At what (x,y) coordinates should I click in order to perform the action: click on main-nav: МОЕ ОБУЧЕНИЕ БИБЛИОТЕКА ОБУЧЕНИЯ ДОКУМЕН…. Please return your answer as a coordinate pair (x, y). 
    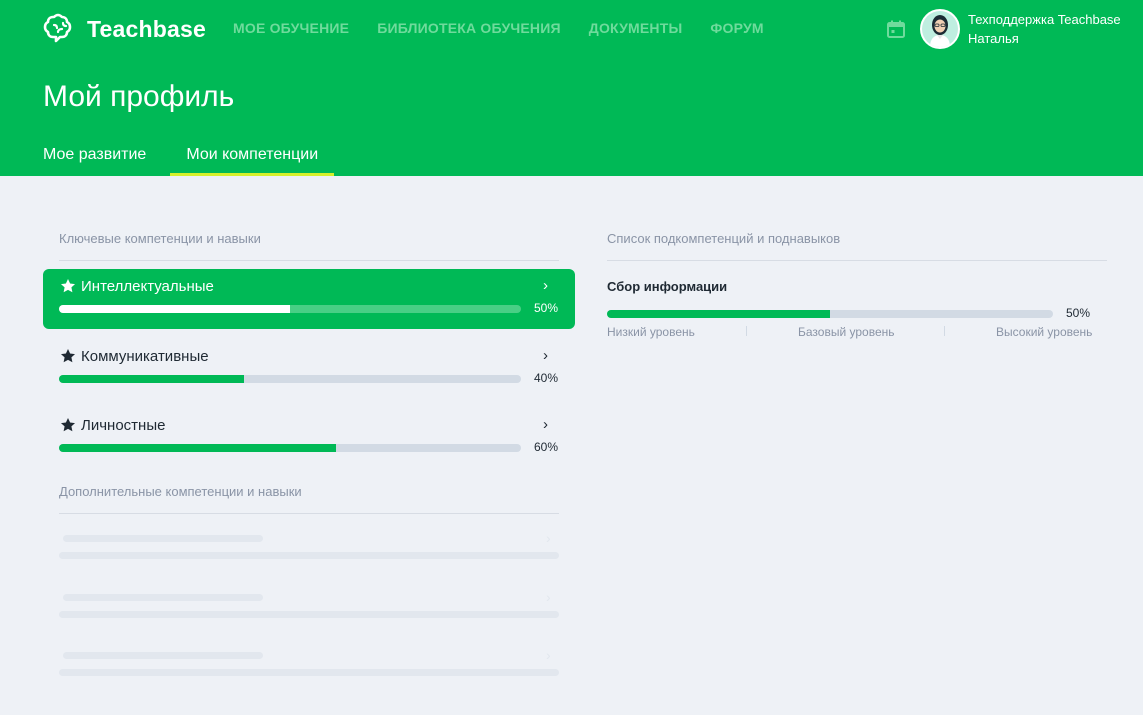
    Looking at the image, I should click on (498, 28).